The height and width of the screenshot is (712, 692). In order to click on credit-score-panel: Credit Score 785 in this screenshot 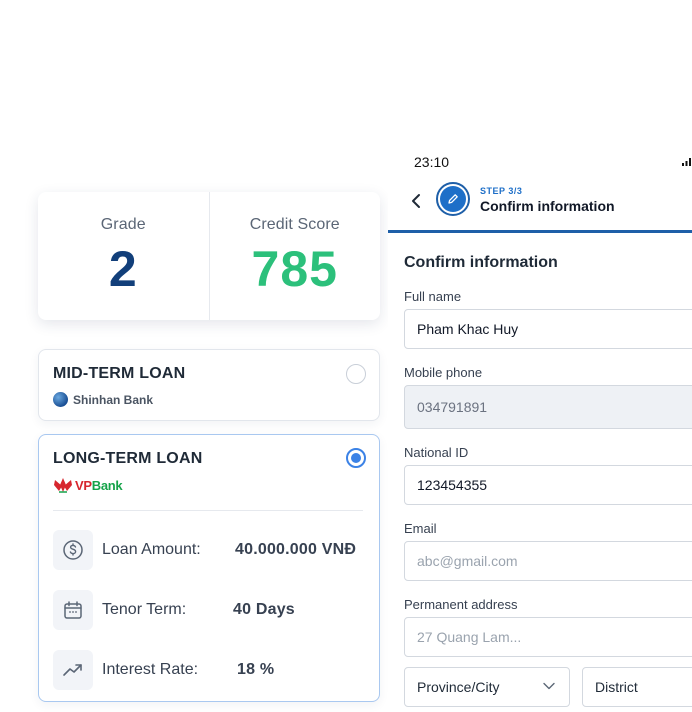, I will do `click(294, 256)`.